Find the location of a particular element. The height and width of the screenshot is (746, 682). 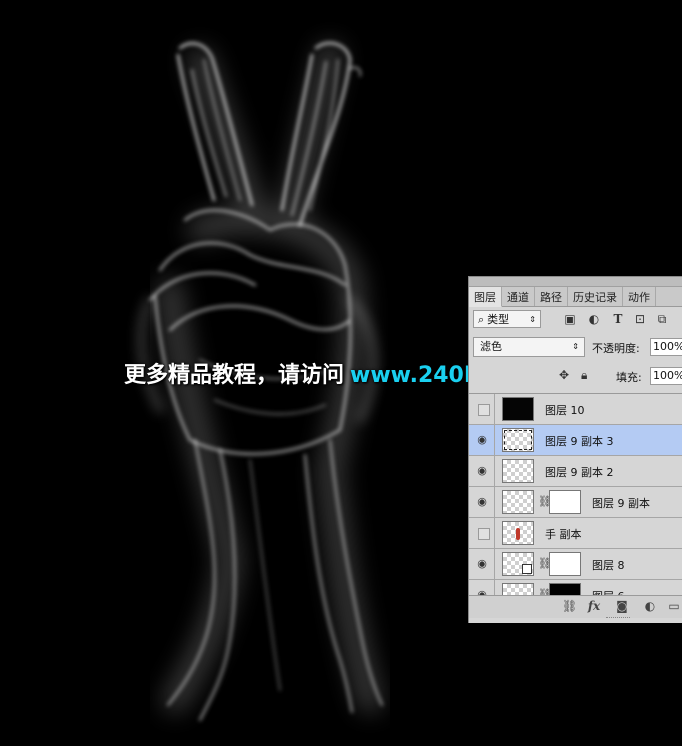

panel-resize-handle is located at coordinates (618, 619).